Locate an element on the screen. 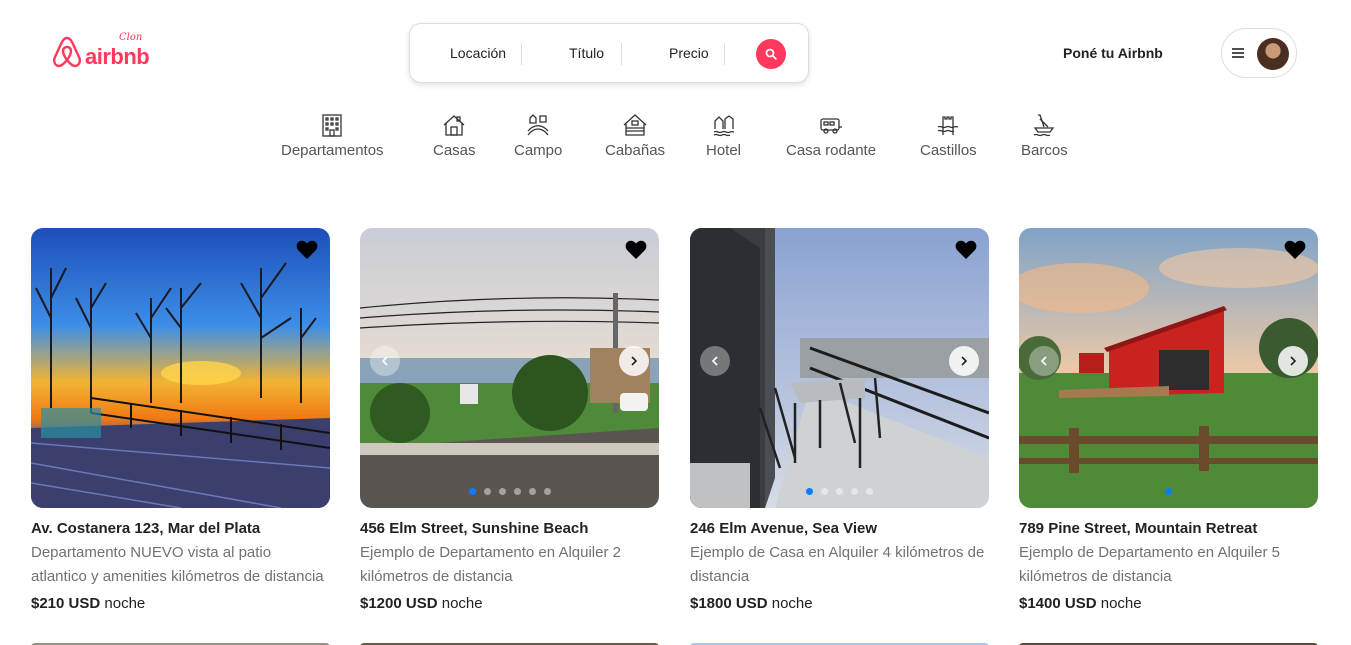  listing-photo-balcony is located at coordinates (839, 368).